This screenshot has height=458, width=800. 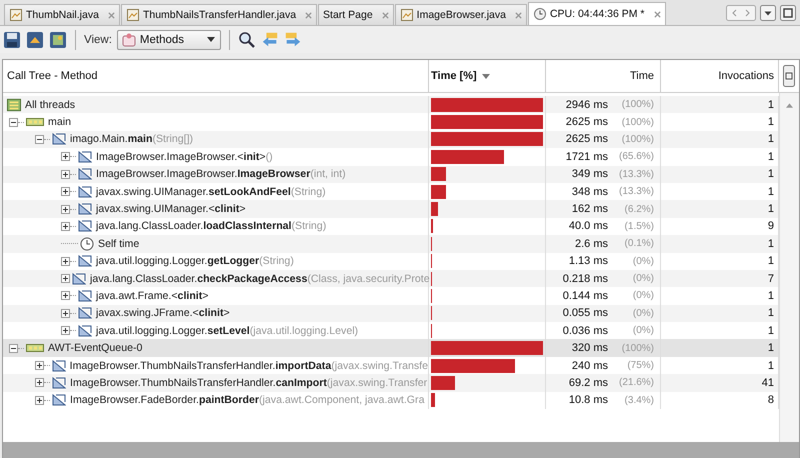 I want to click on time-value: 0.036 ms, so click(x=585, y=330).